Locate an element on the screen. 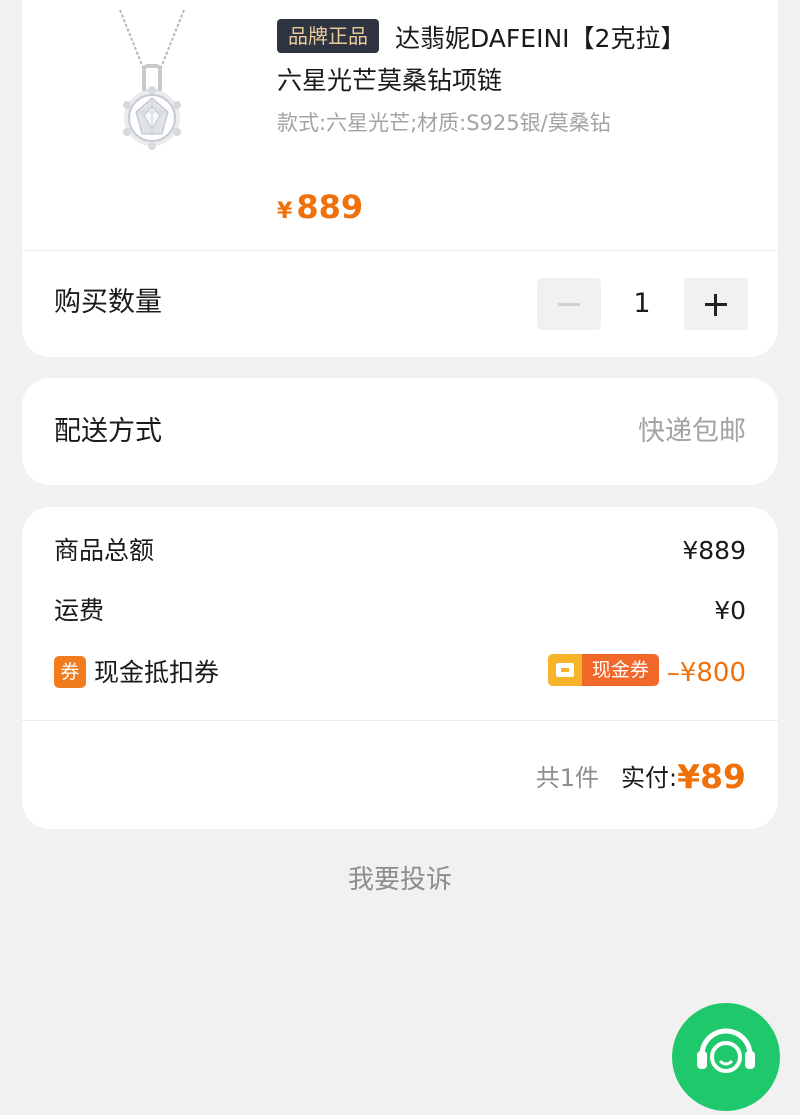 Image resolution: width=800 pixels, height=1115 pixels. price-amount: 889 is located at coordinates (330, 207).